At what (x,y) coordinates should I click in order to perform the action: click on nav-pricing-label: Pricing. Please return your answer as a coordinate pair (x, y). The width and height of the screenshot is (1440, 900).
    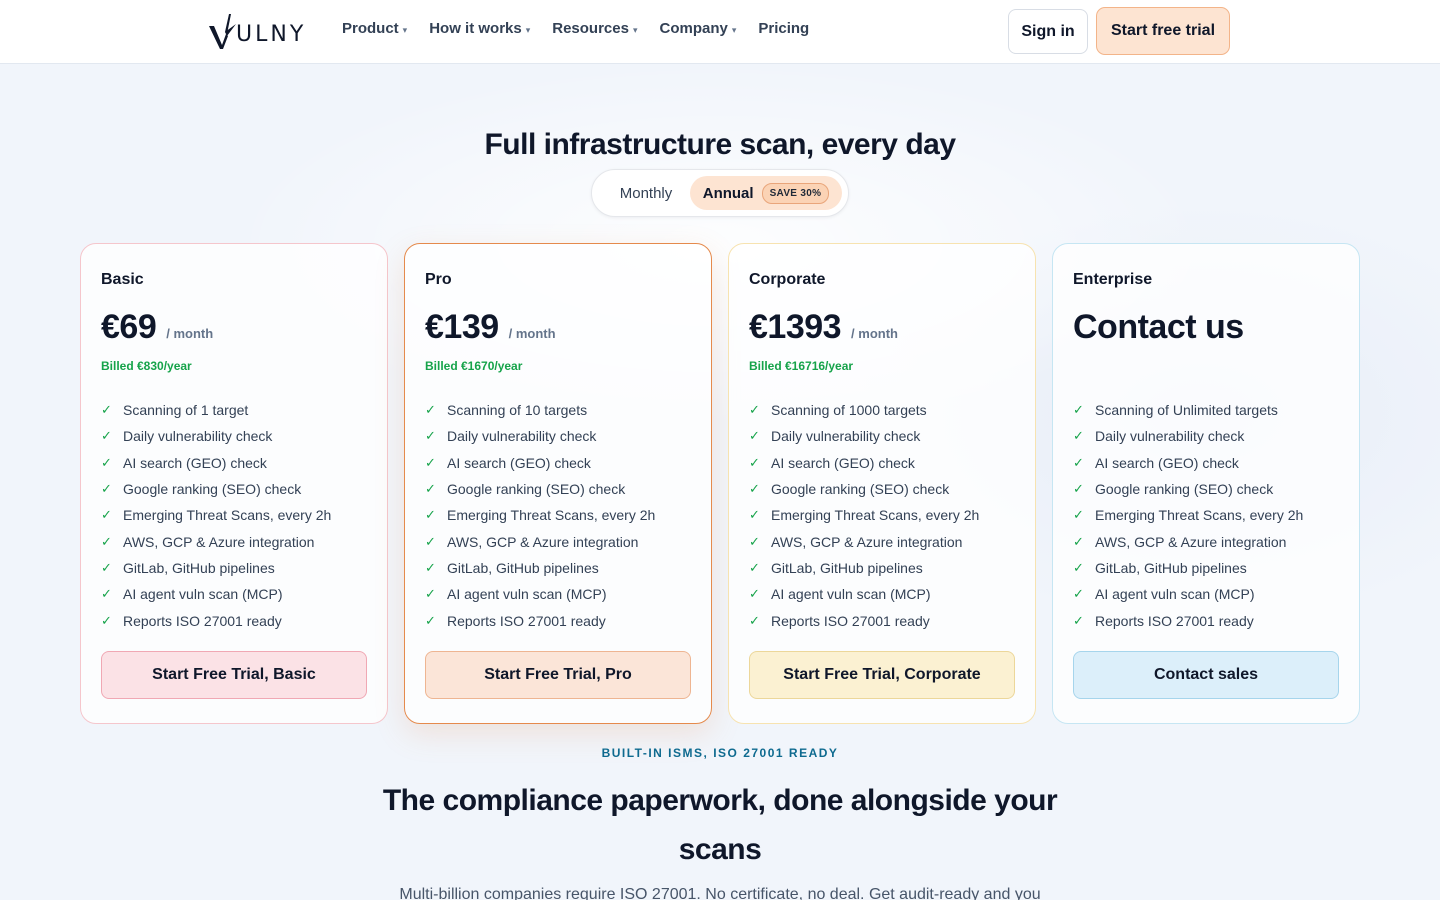
    Looking at the image, I should click on (784, 28).